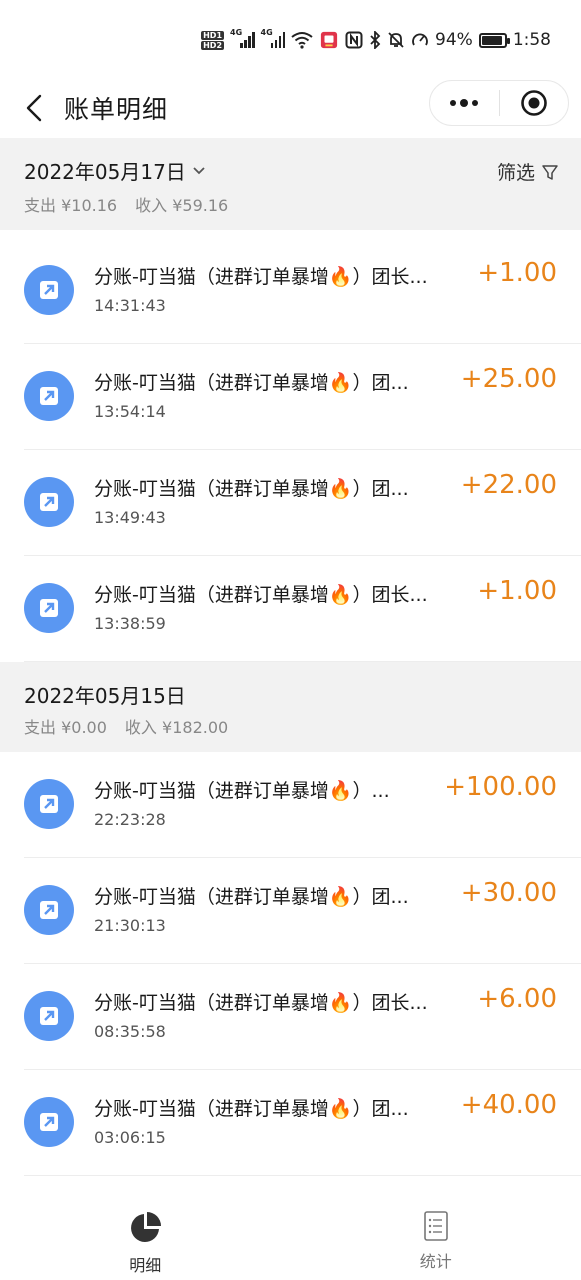 The height and width of the screenshot is (1280, 581). What do you see at coordinates (494, 40) in the screenshot?
I see `battery-icon` at bounding box center [494, 40].